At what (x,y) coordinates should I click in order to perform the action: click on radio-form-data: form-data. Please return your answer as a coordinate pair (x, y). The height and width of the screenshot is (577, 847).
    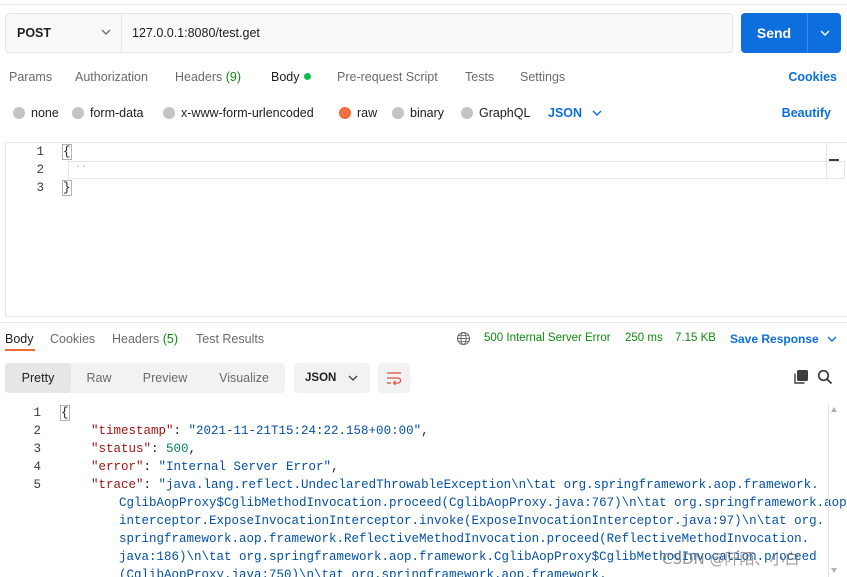
    Looking at the image, I should click on (108, 113).